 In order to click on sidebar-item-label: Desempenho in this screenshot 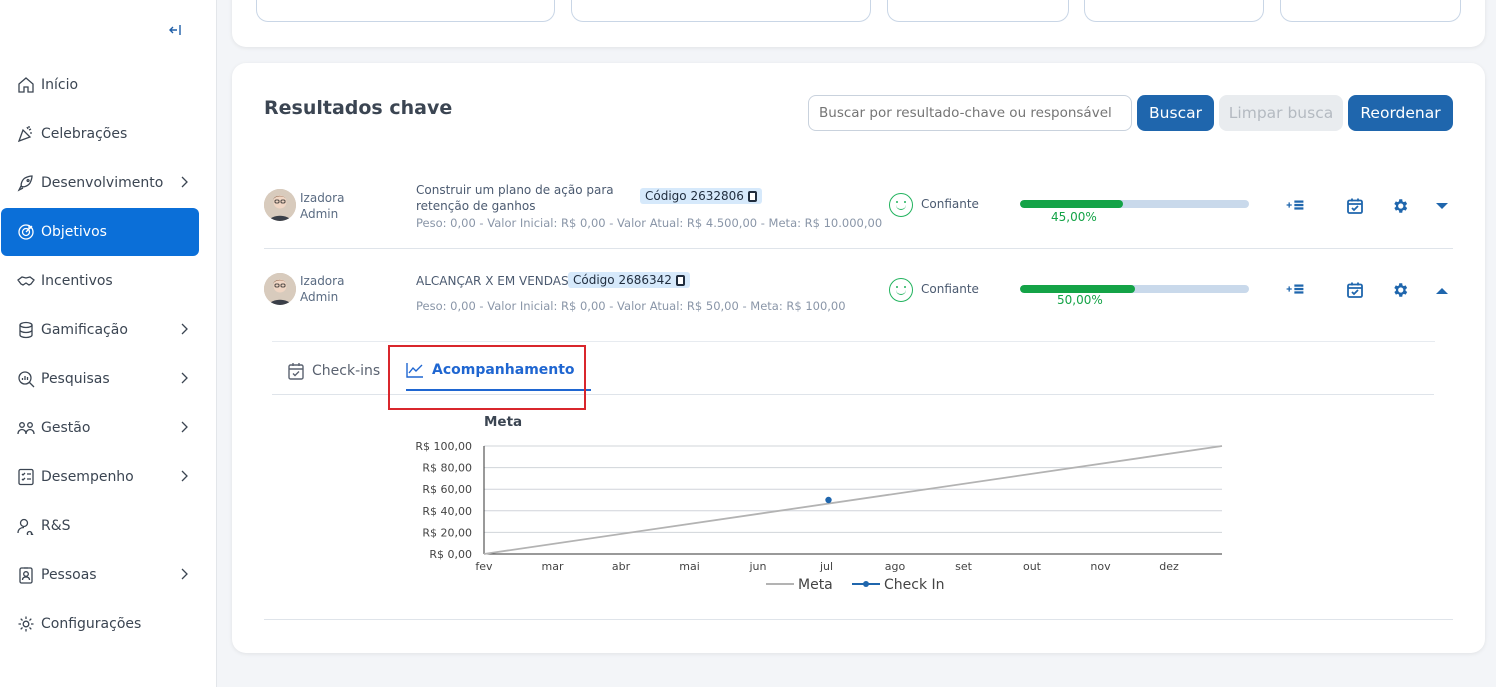, I will do `click(87, 477)`.